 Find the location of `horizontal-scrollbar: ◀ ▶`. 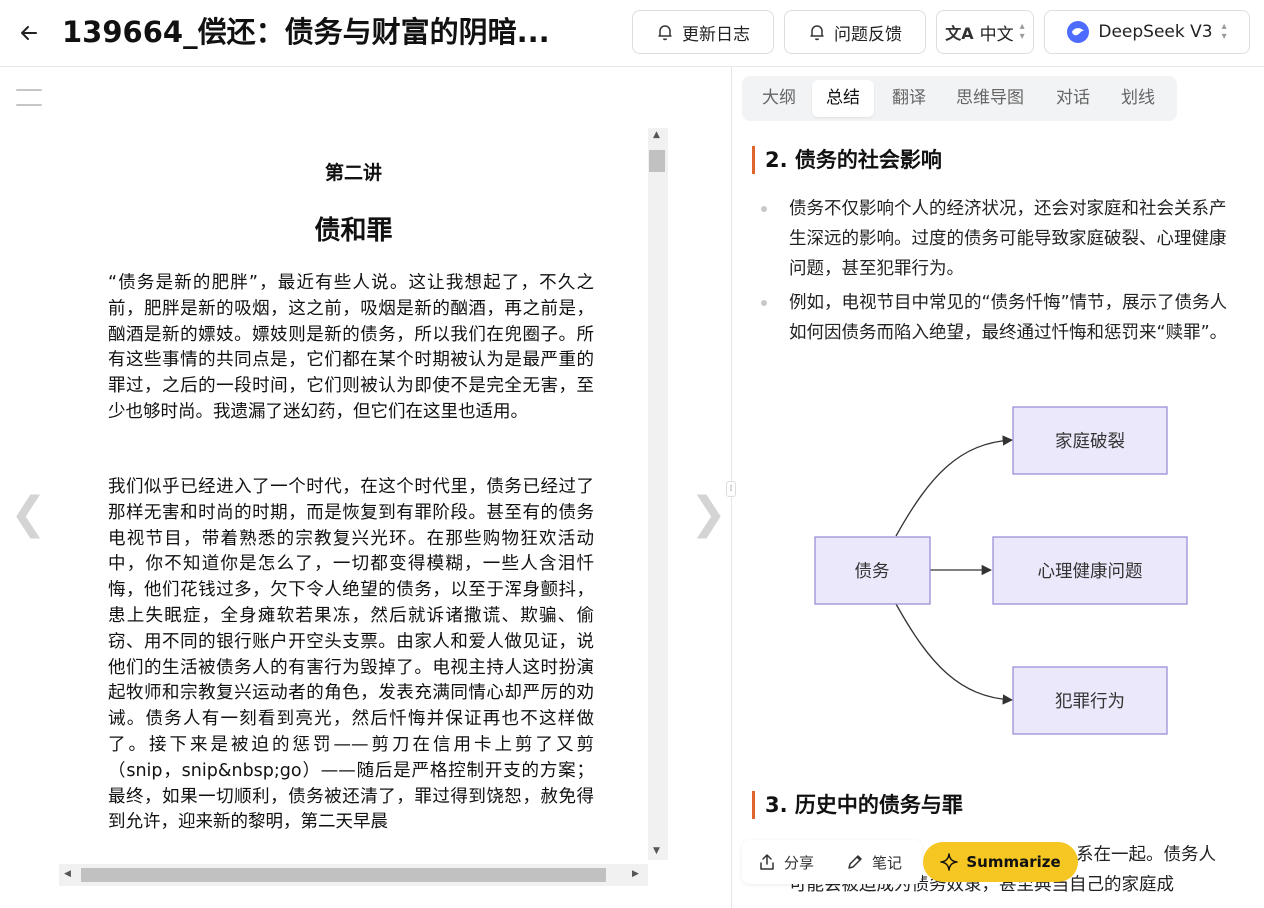

horizontal-scrollbar: ◀ ▶ is located at coordinates (353, 875).